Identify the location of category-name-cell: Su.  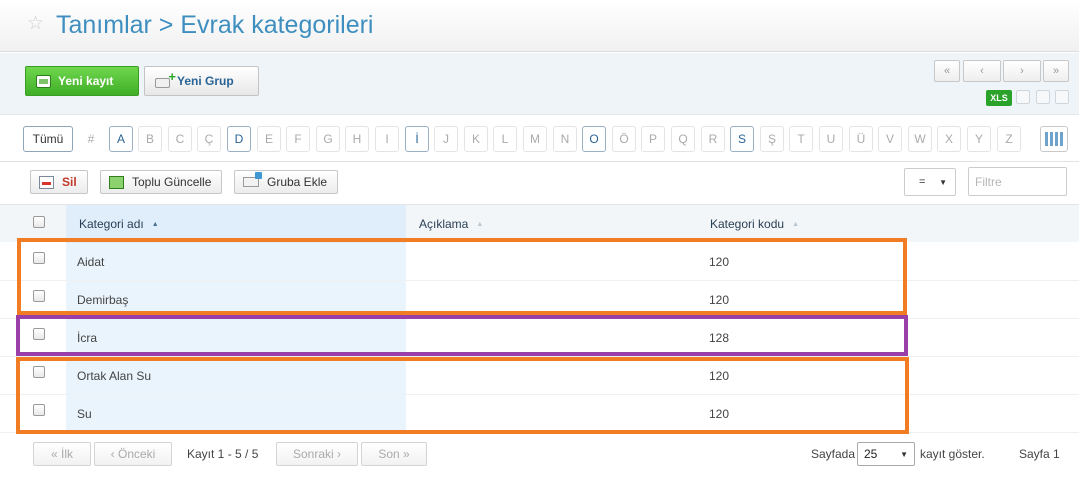
(84, 413).